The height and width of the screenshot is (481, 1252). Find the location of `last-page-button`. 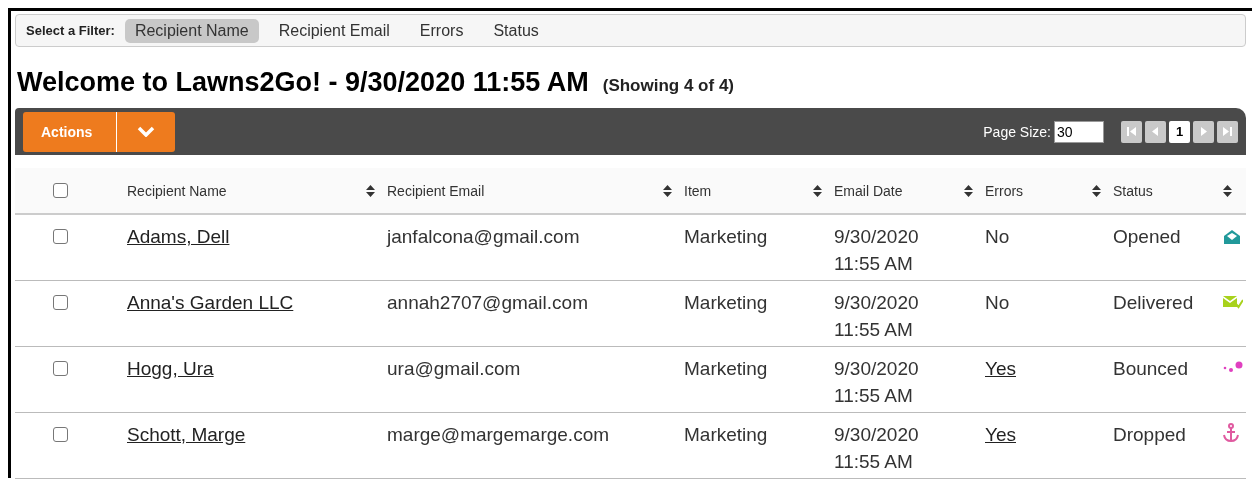

last-page-button is located at coordinates (1227, 131).